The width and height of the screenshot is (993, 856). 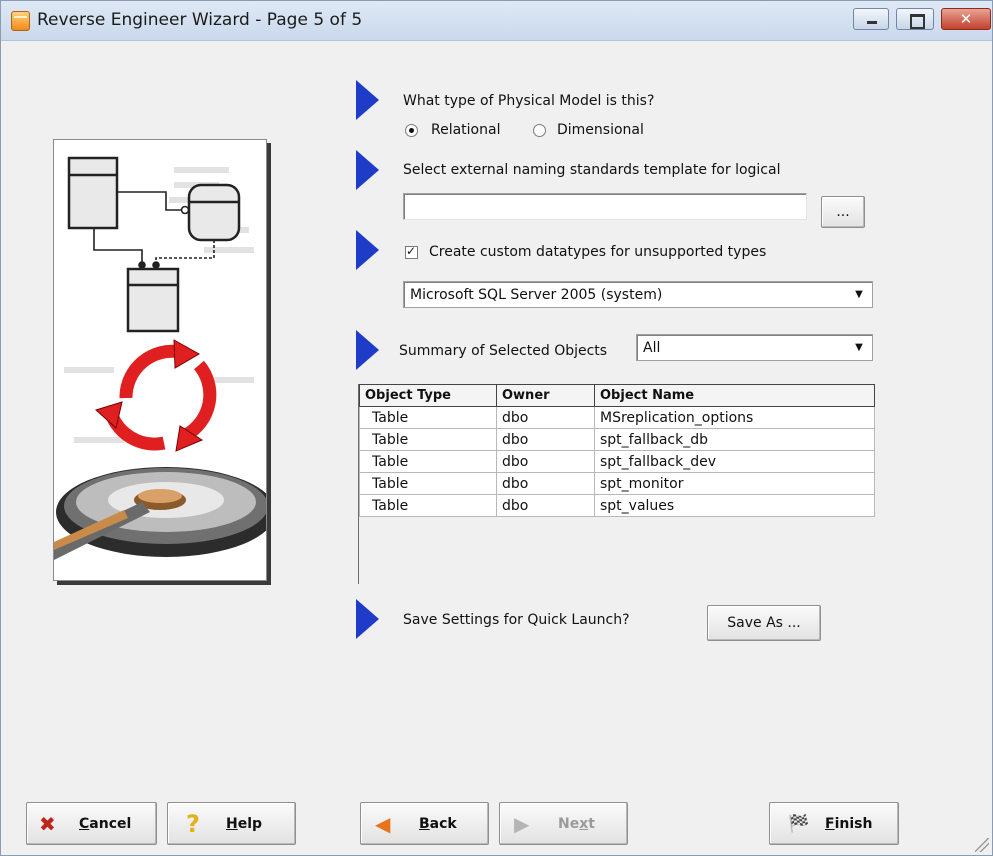 What do you see at coordinates (529, 101) in the screenshot?
I see `model-type-question: What type of Physical Model is this?` at bounding box center [529, 101].